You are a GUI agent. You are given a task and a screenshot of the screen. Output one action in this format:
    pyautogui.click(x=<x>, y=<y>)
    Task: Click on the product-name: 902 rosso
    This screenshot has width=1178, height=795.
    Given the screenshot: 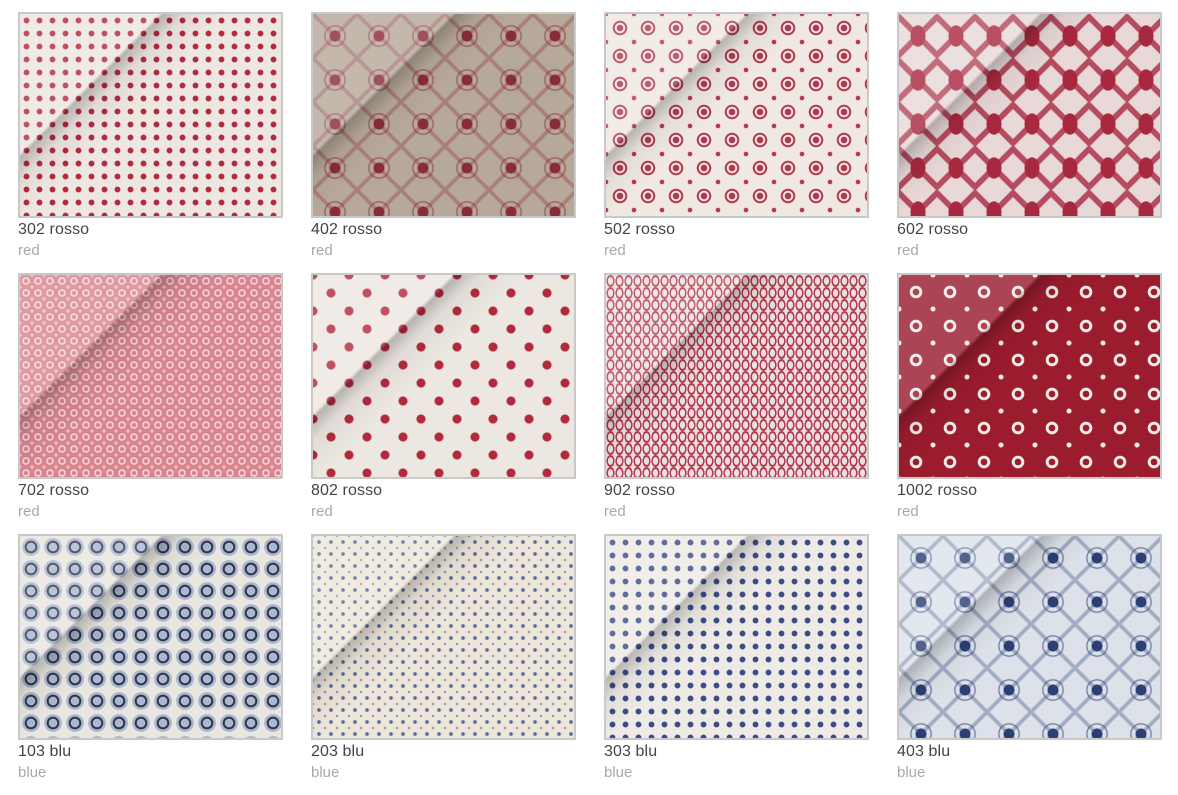 What is the action you would take?
    pyautogui.click(x=639, y=491)
    